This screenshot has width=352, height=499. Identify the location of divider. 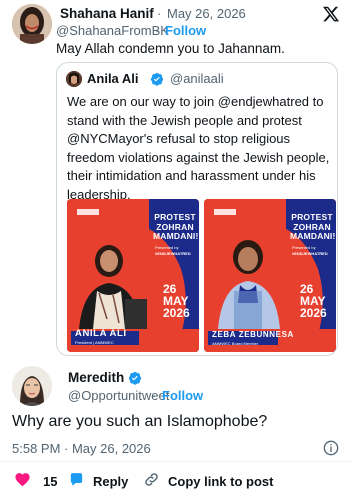
(176, 461).